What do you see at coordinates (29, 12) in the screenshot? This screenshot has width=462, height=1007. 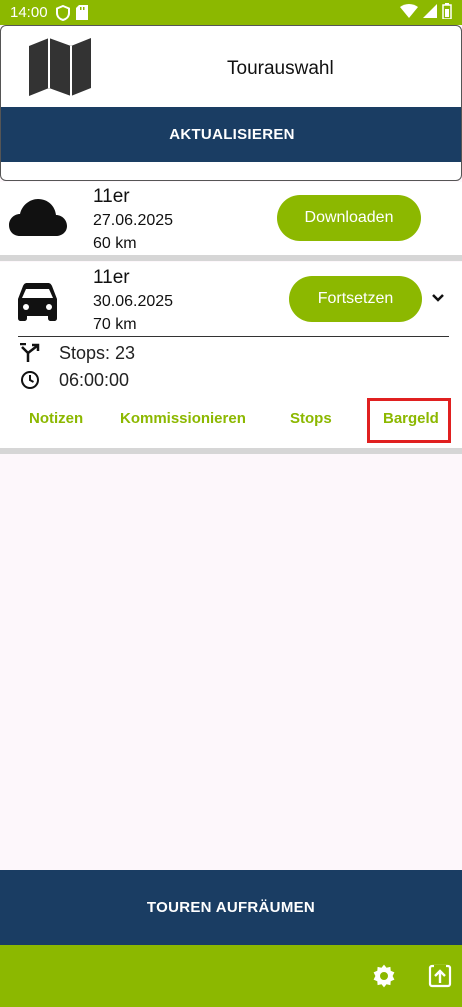 I see `status-time: 14:00` at bounding box center [29, 12].